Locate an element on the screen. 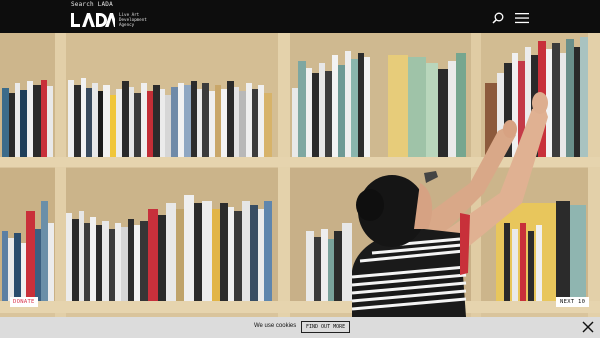 This screenshot has height=338, width=600. logo-subtitle-line: Agency is located at coordinates (127, 24).